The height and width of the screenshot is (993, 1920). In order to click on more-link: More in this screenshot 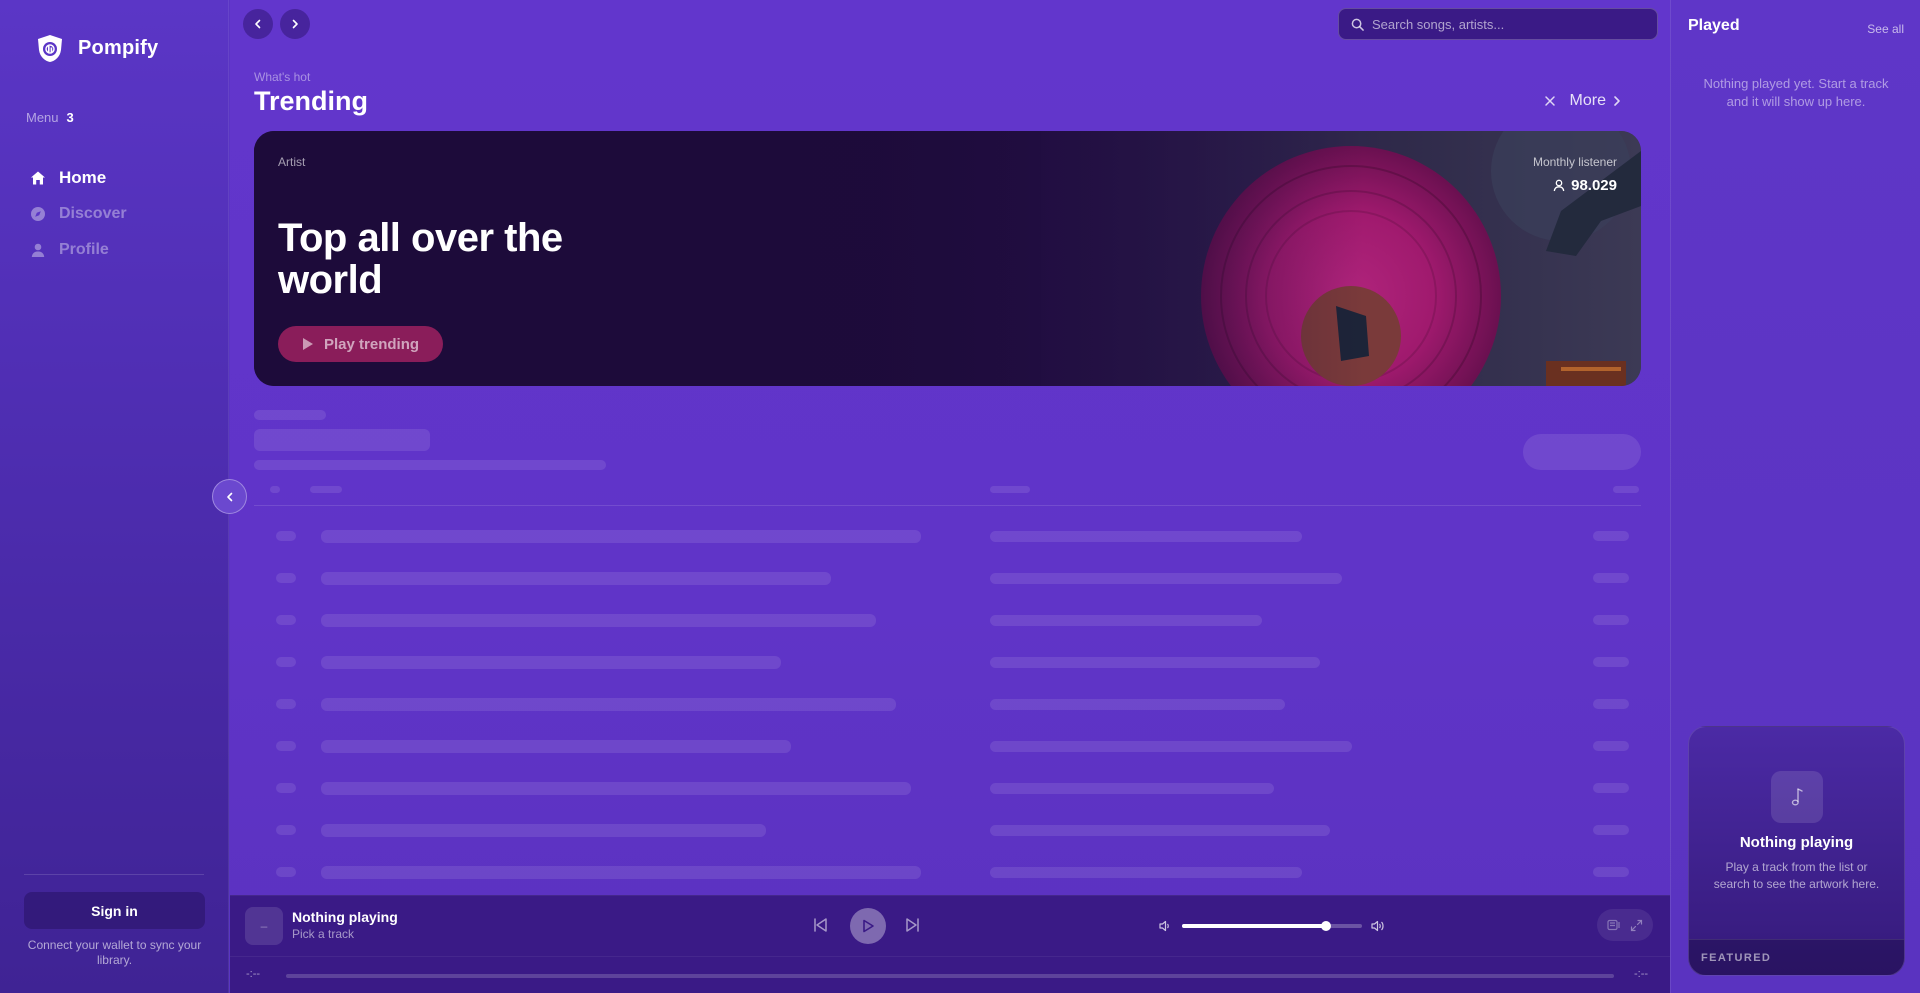, I will do `click(1596, 101)`.